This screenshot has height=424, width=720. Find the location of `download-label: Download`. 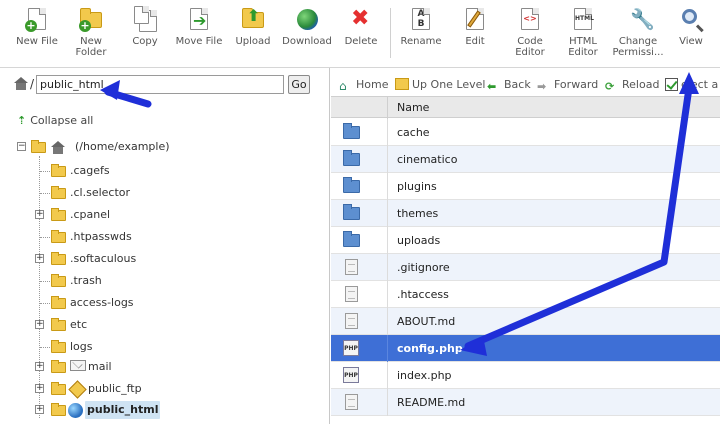

download-label: Download is located at coordinates (307, 41).